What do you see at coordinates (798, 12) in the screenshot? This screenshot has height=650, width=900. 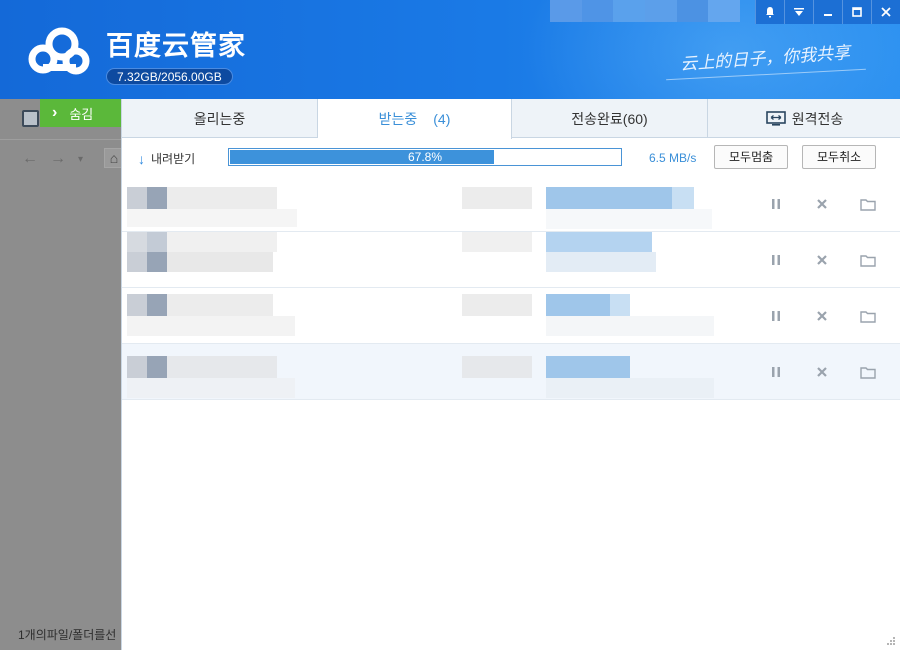 I see `menu-dropdown-icon` at bounding box center [798, 12].